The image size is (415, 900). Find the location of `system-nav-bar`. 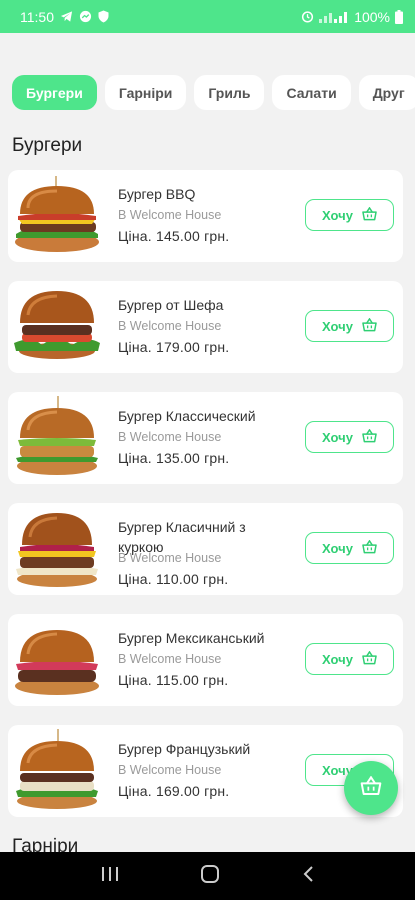

system-nav-bar is located at coordinates (207, 876).